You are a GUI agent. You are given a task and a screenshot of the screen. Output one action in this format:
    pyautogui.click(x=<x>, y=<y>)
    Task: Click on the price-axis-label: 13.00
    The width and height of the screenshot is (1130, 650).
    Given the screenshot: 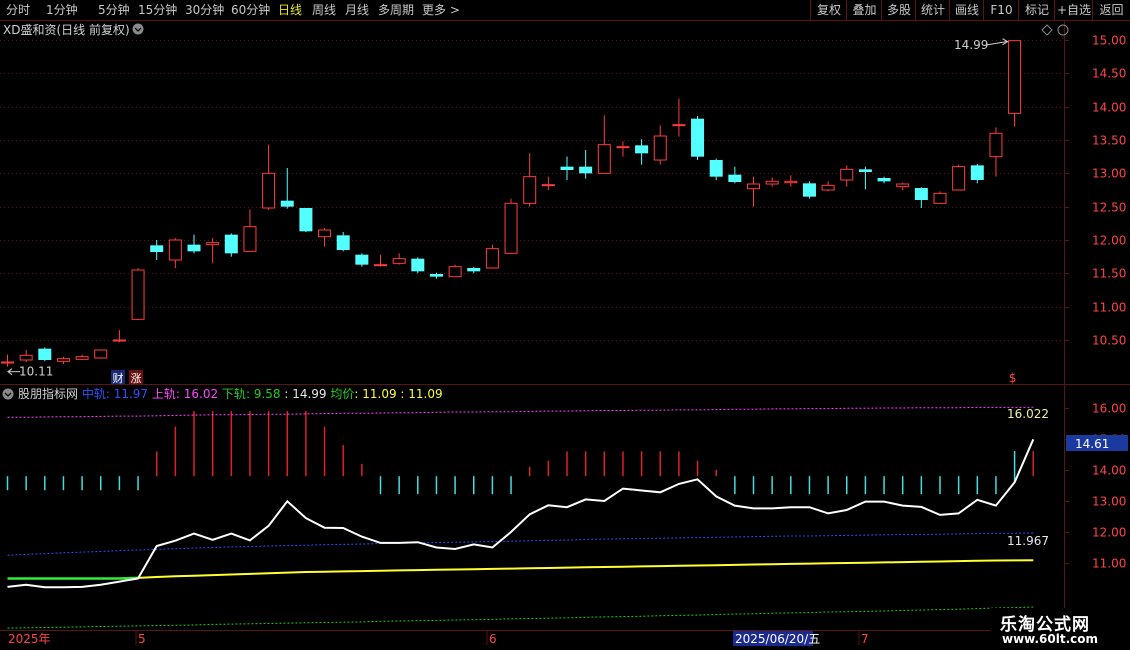 What is the action you would take?
    pyautogui.click(x=1109, y=174)
    